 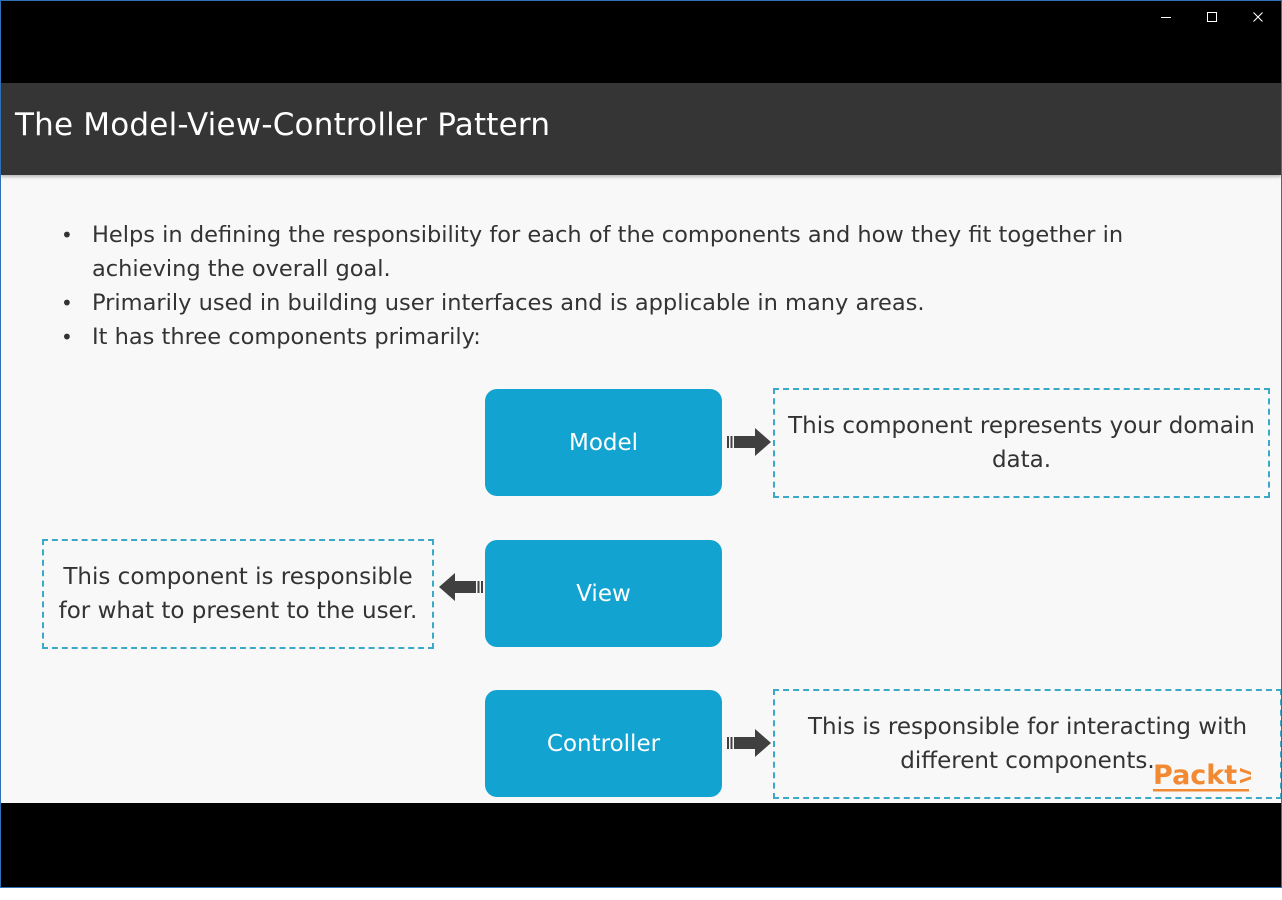 I want to click on view-box: View, so click(x=603, y=593).